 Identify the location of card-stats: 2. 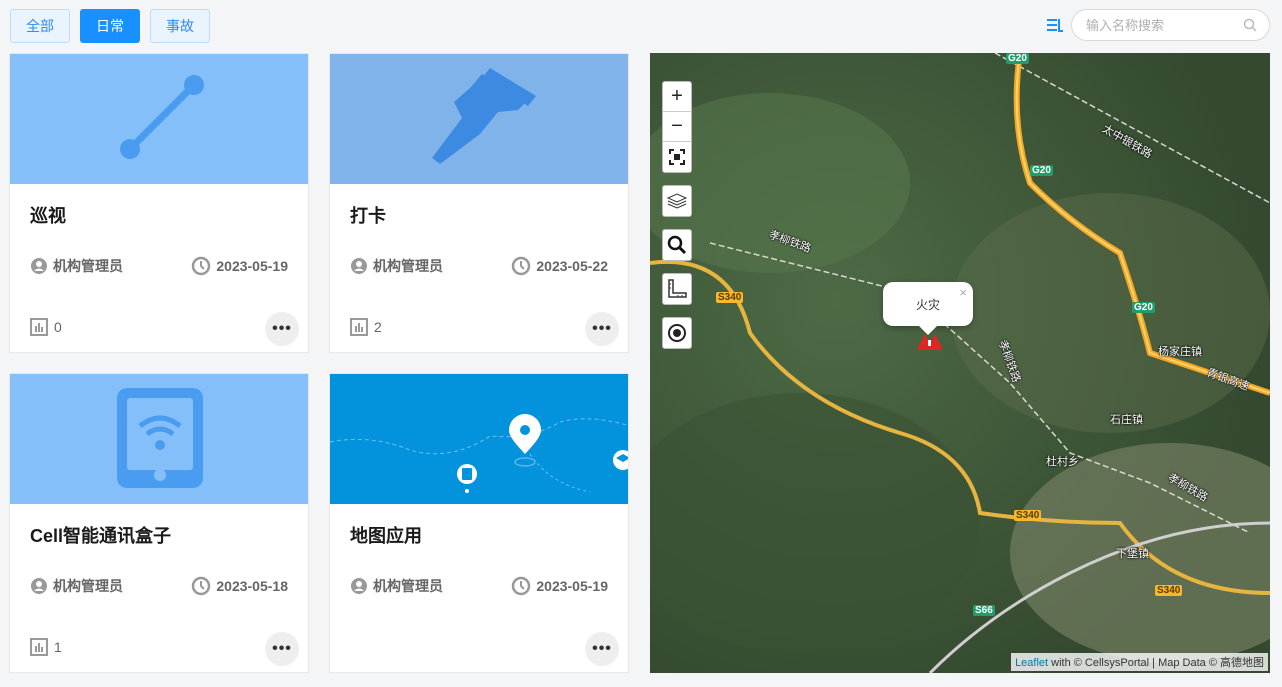
(366, 327).